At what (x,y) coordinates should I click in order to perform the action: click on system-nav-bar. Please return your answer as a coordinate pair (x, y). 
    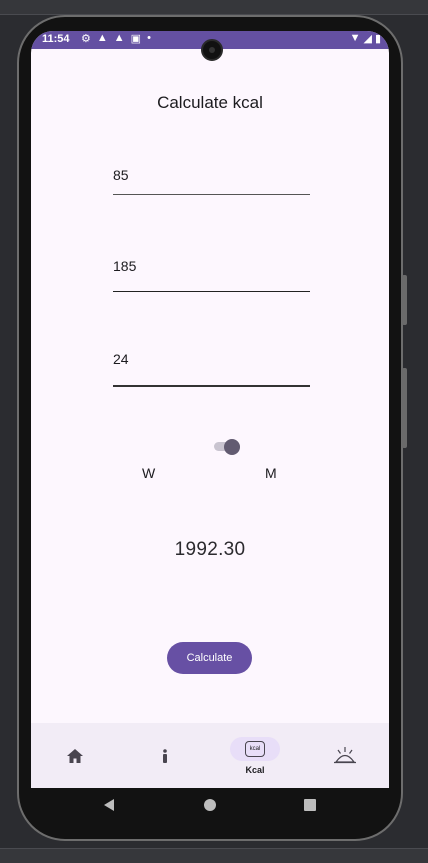
    Looking at the image, I should click on (210, 806).